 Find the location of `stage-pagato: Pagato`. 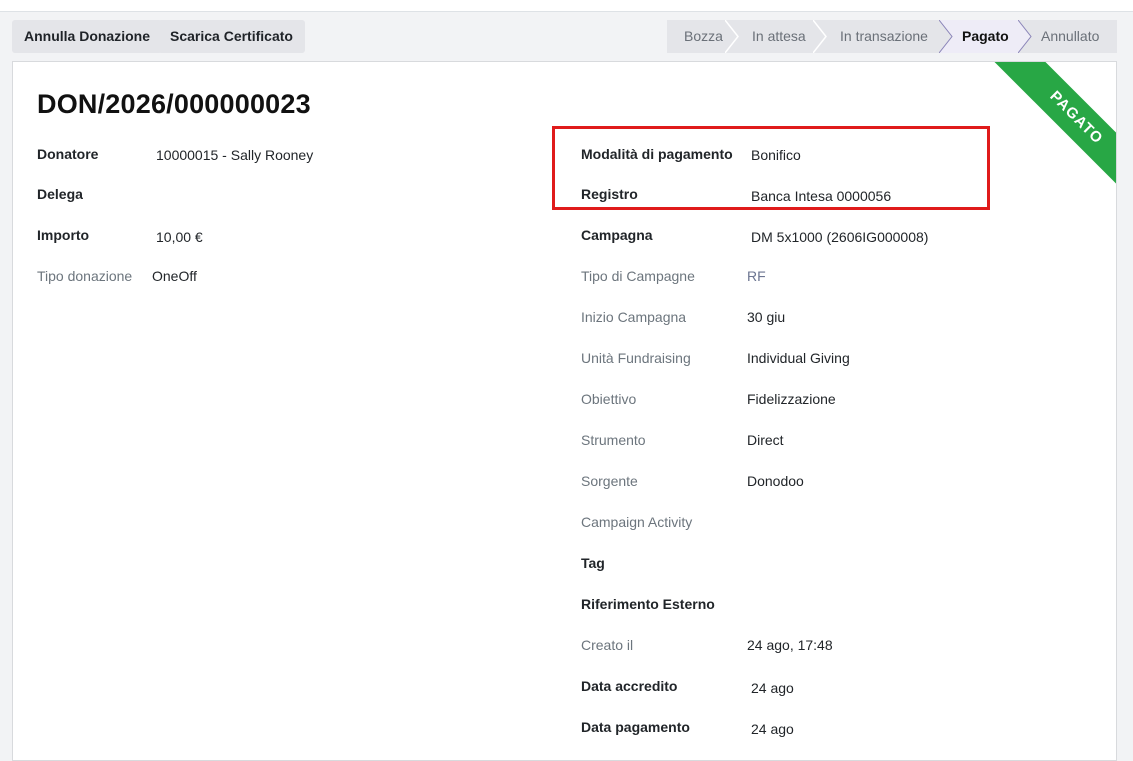

stage-pagato: Pagato is located at coordinates (985, 36).